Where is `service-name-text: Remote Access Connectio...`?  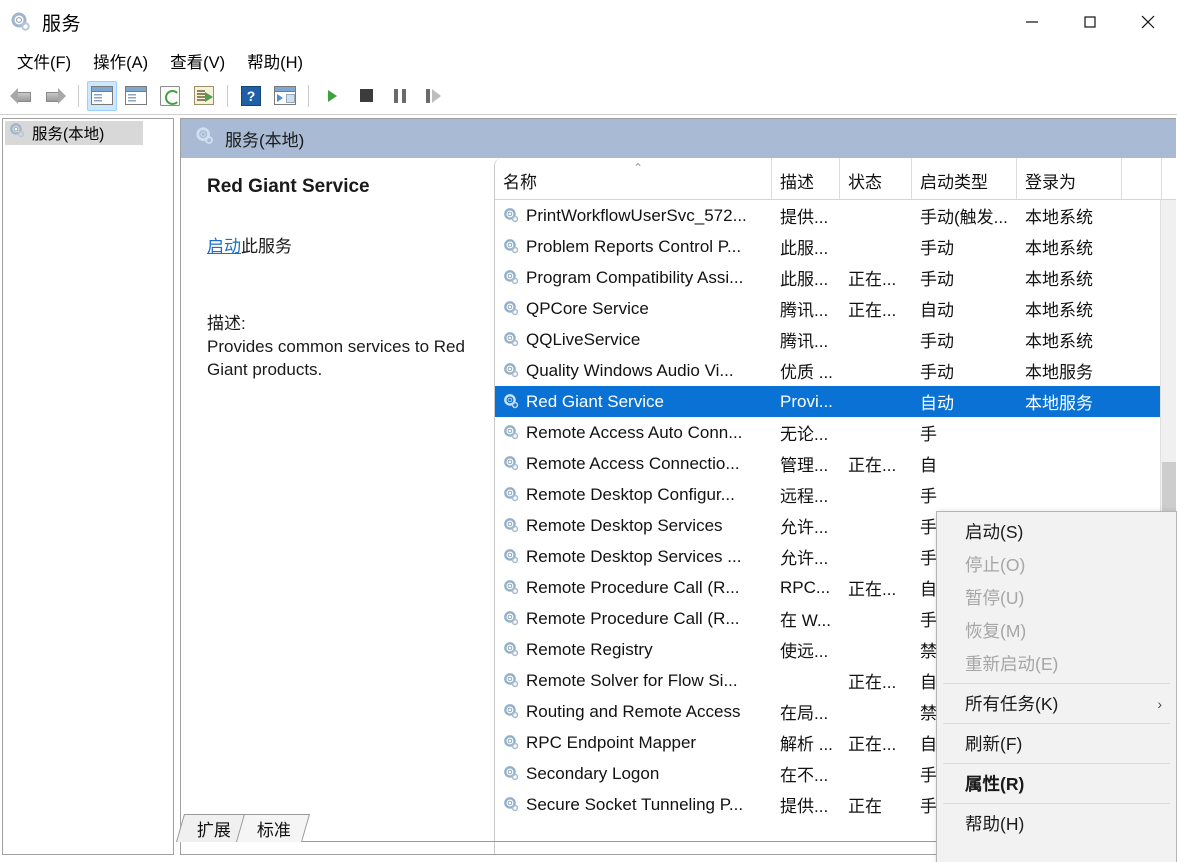 service-name-text: Remote Access Connectio... is located at coordinates (633, 463).